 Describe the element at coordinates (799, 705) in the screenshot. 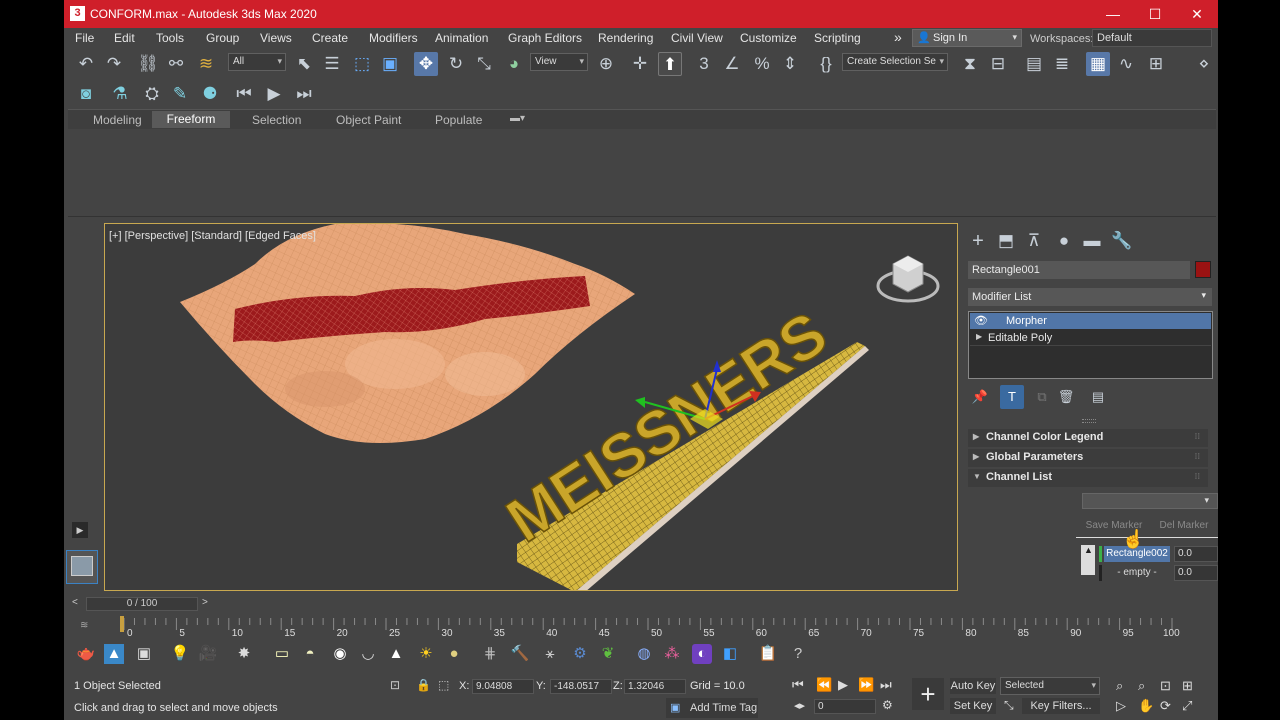

I see `key-mode-toggle-icon: ◂▸` at that location.